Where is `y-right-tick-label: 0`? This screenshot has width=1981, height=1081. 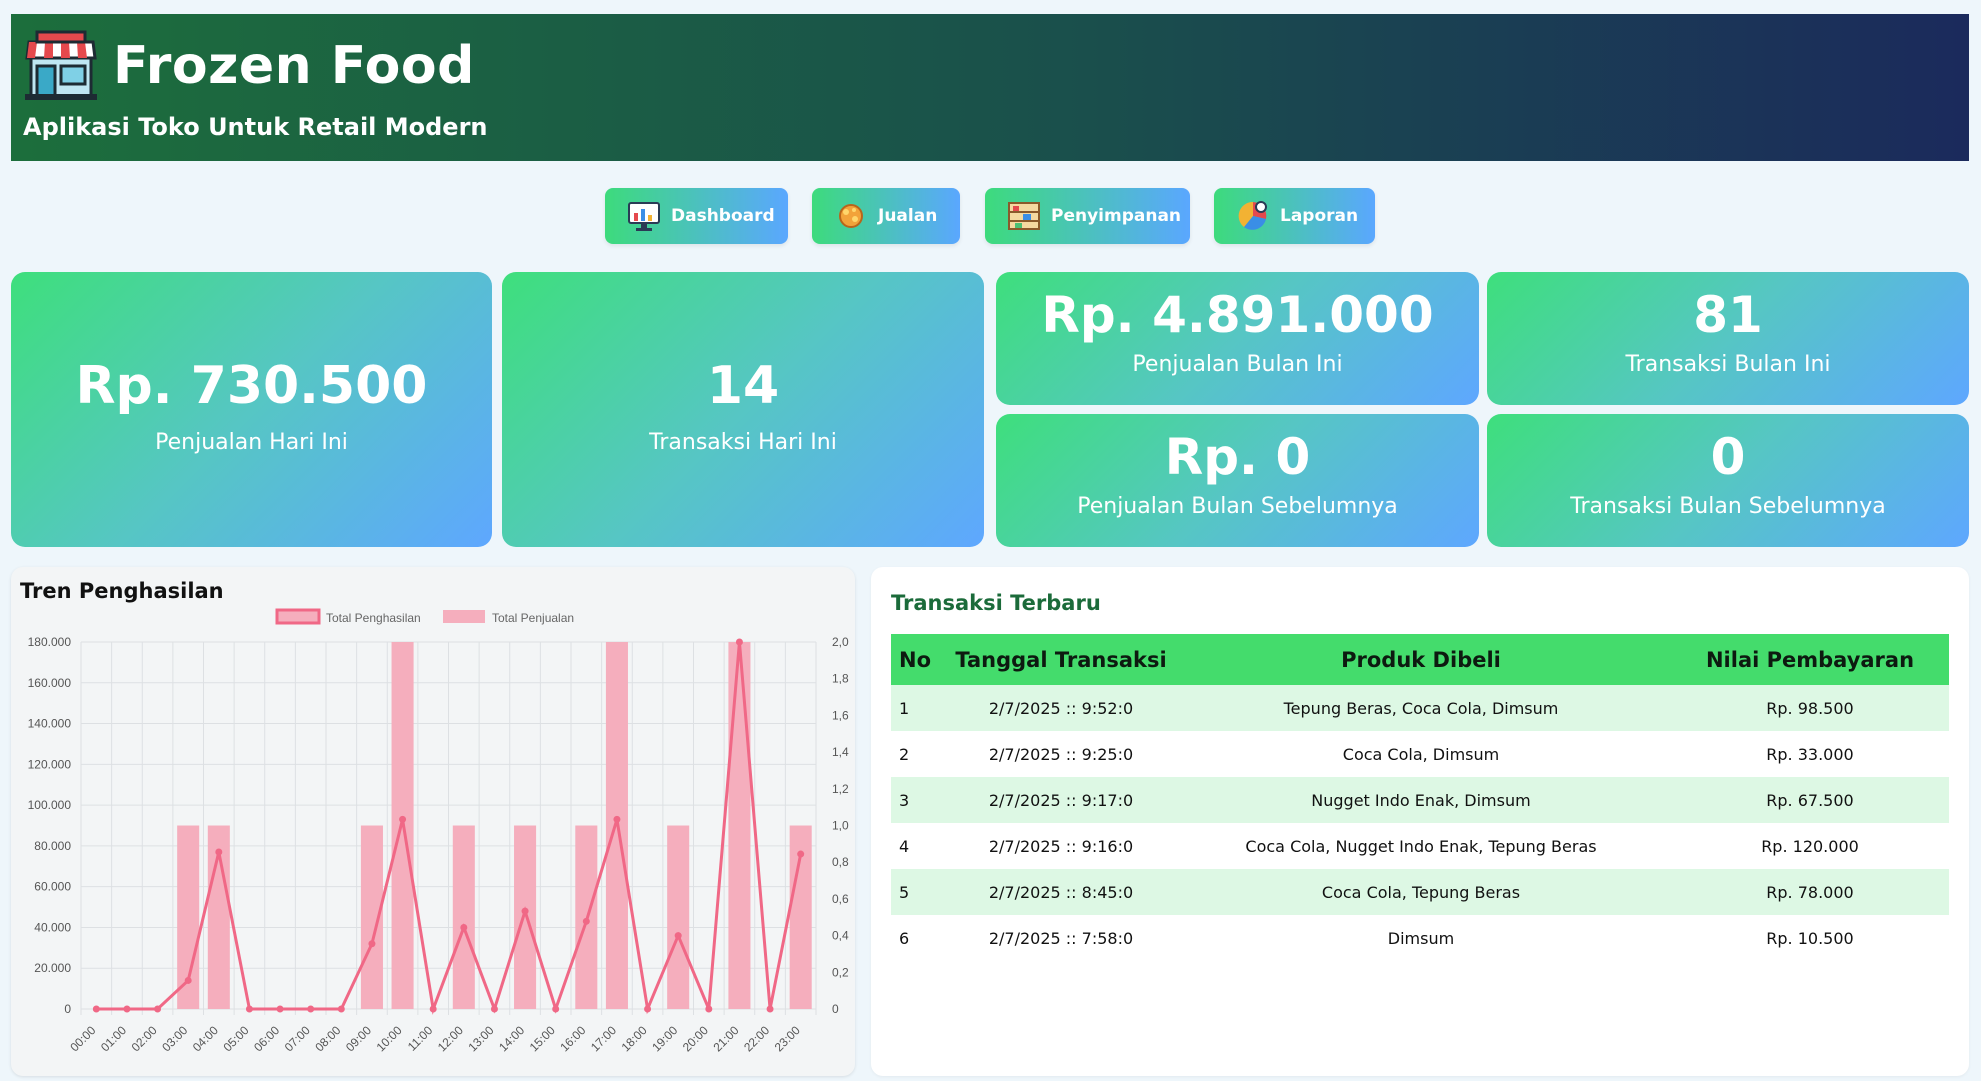 y-right-tick-label: 0 is located at coordinates (835, 1009).